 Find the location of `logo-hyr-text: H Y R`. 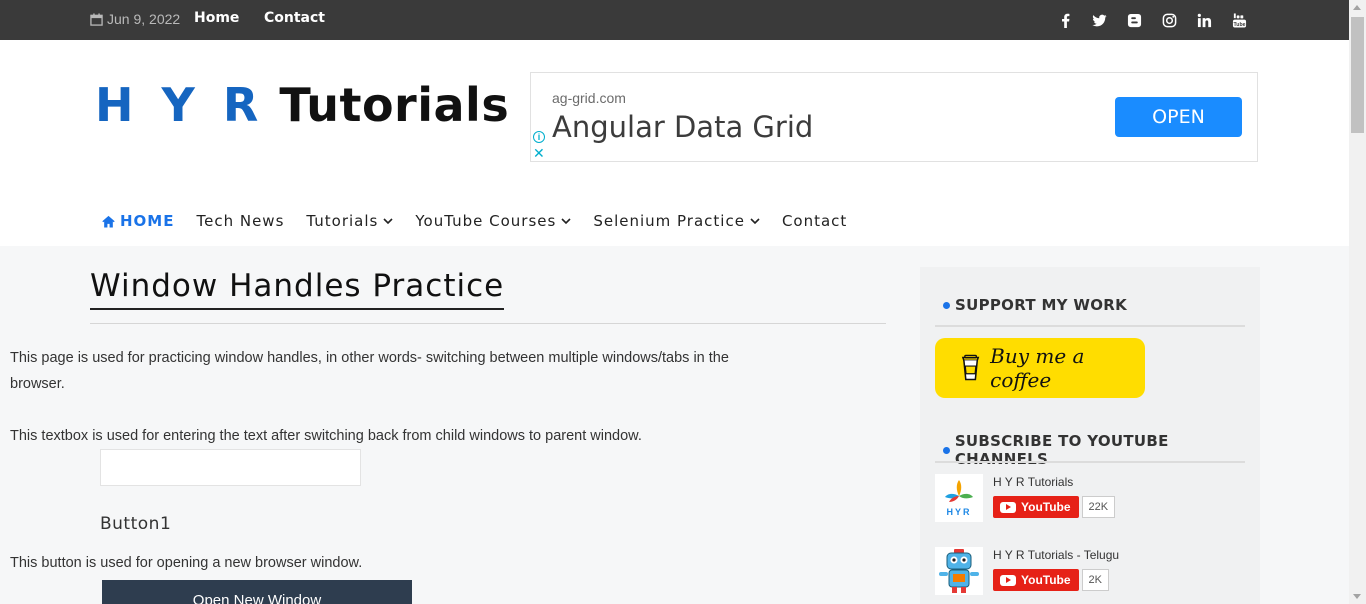

logo-hyr-text: H Y R is located at coordinates (180, 105).